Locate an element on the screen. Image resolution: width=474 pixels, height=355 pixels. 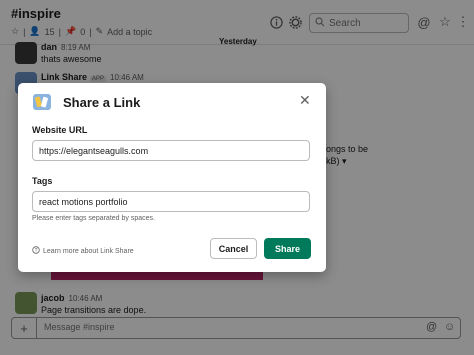
url-field is located at coordinates (171, 150).